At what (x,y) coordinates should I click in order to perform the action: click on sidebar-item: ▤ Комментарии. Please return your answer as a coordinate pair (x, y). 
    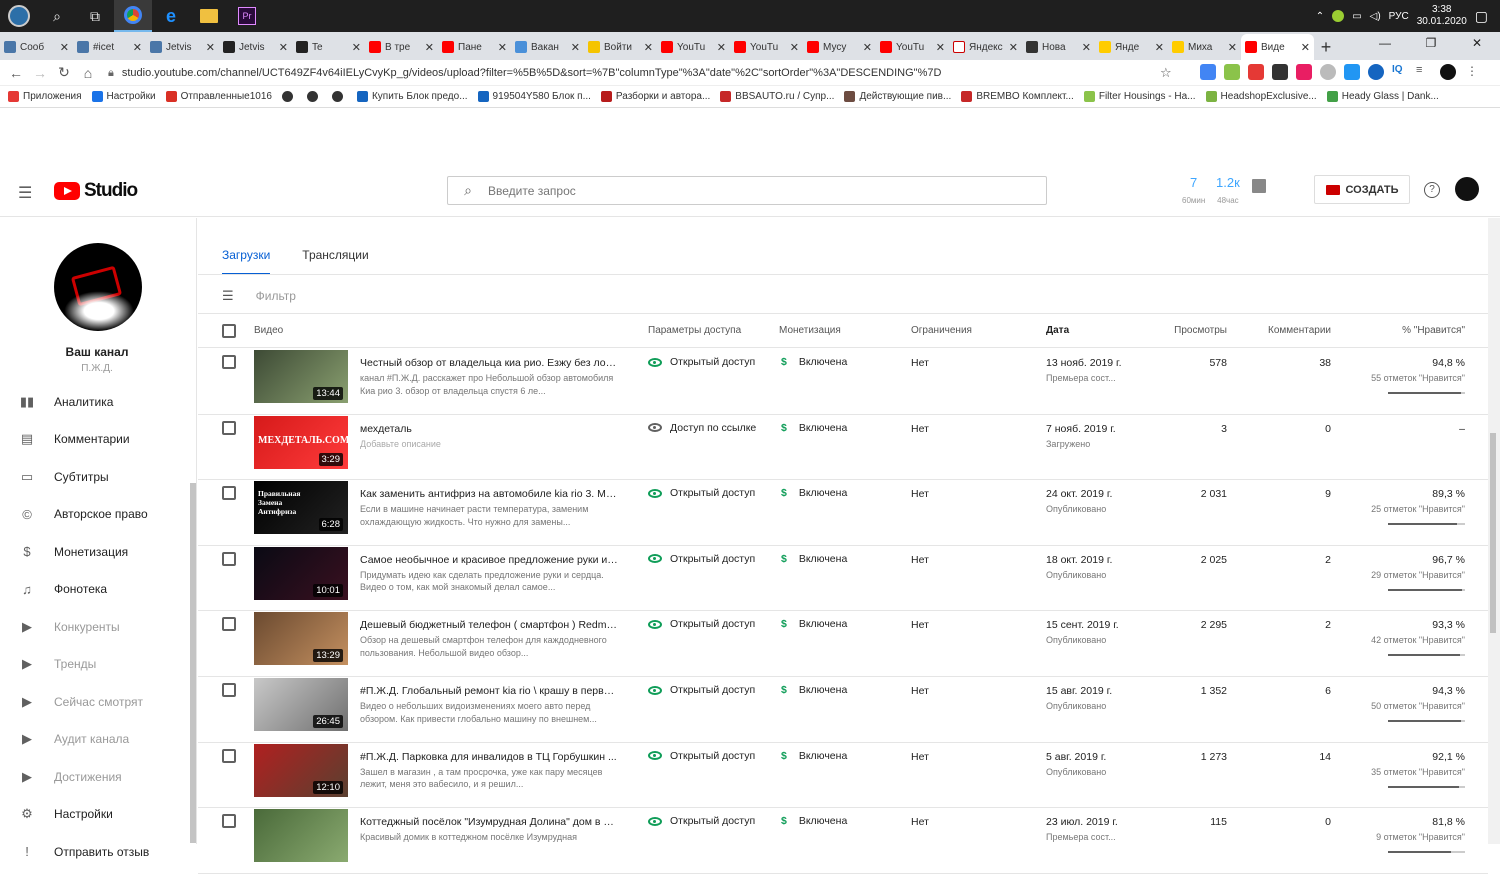
    Looking at the image, I should click on (95, 440).